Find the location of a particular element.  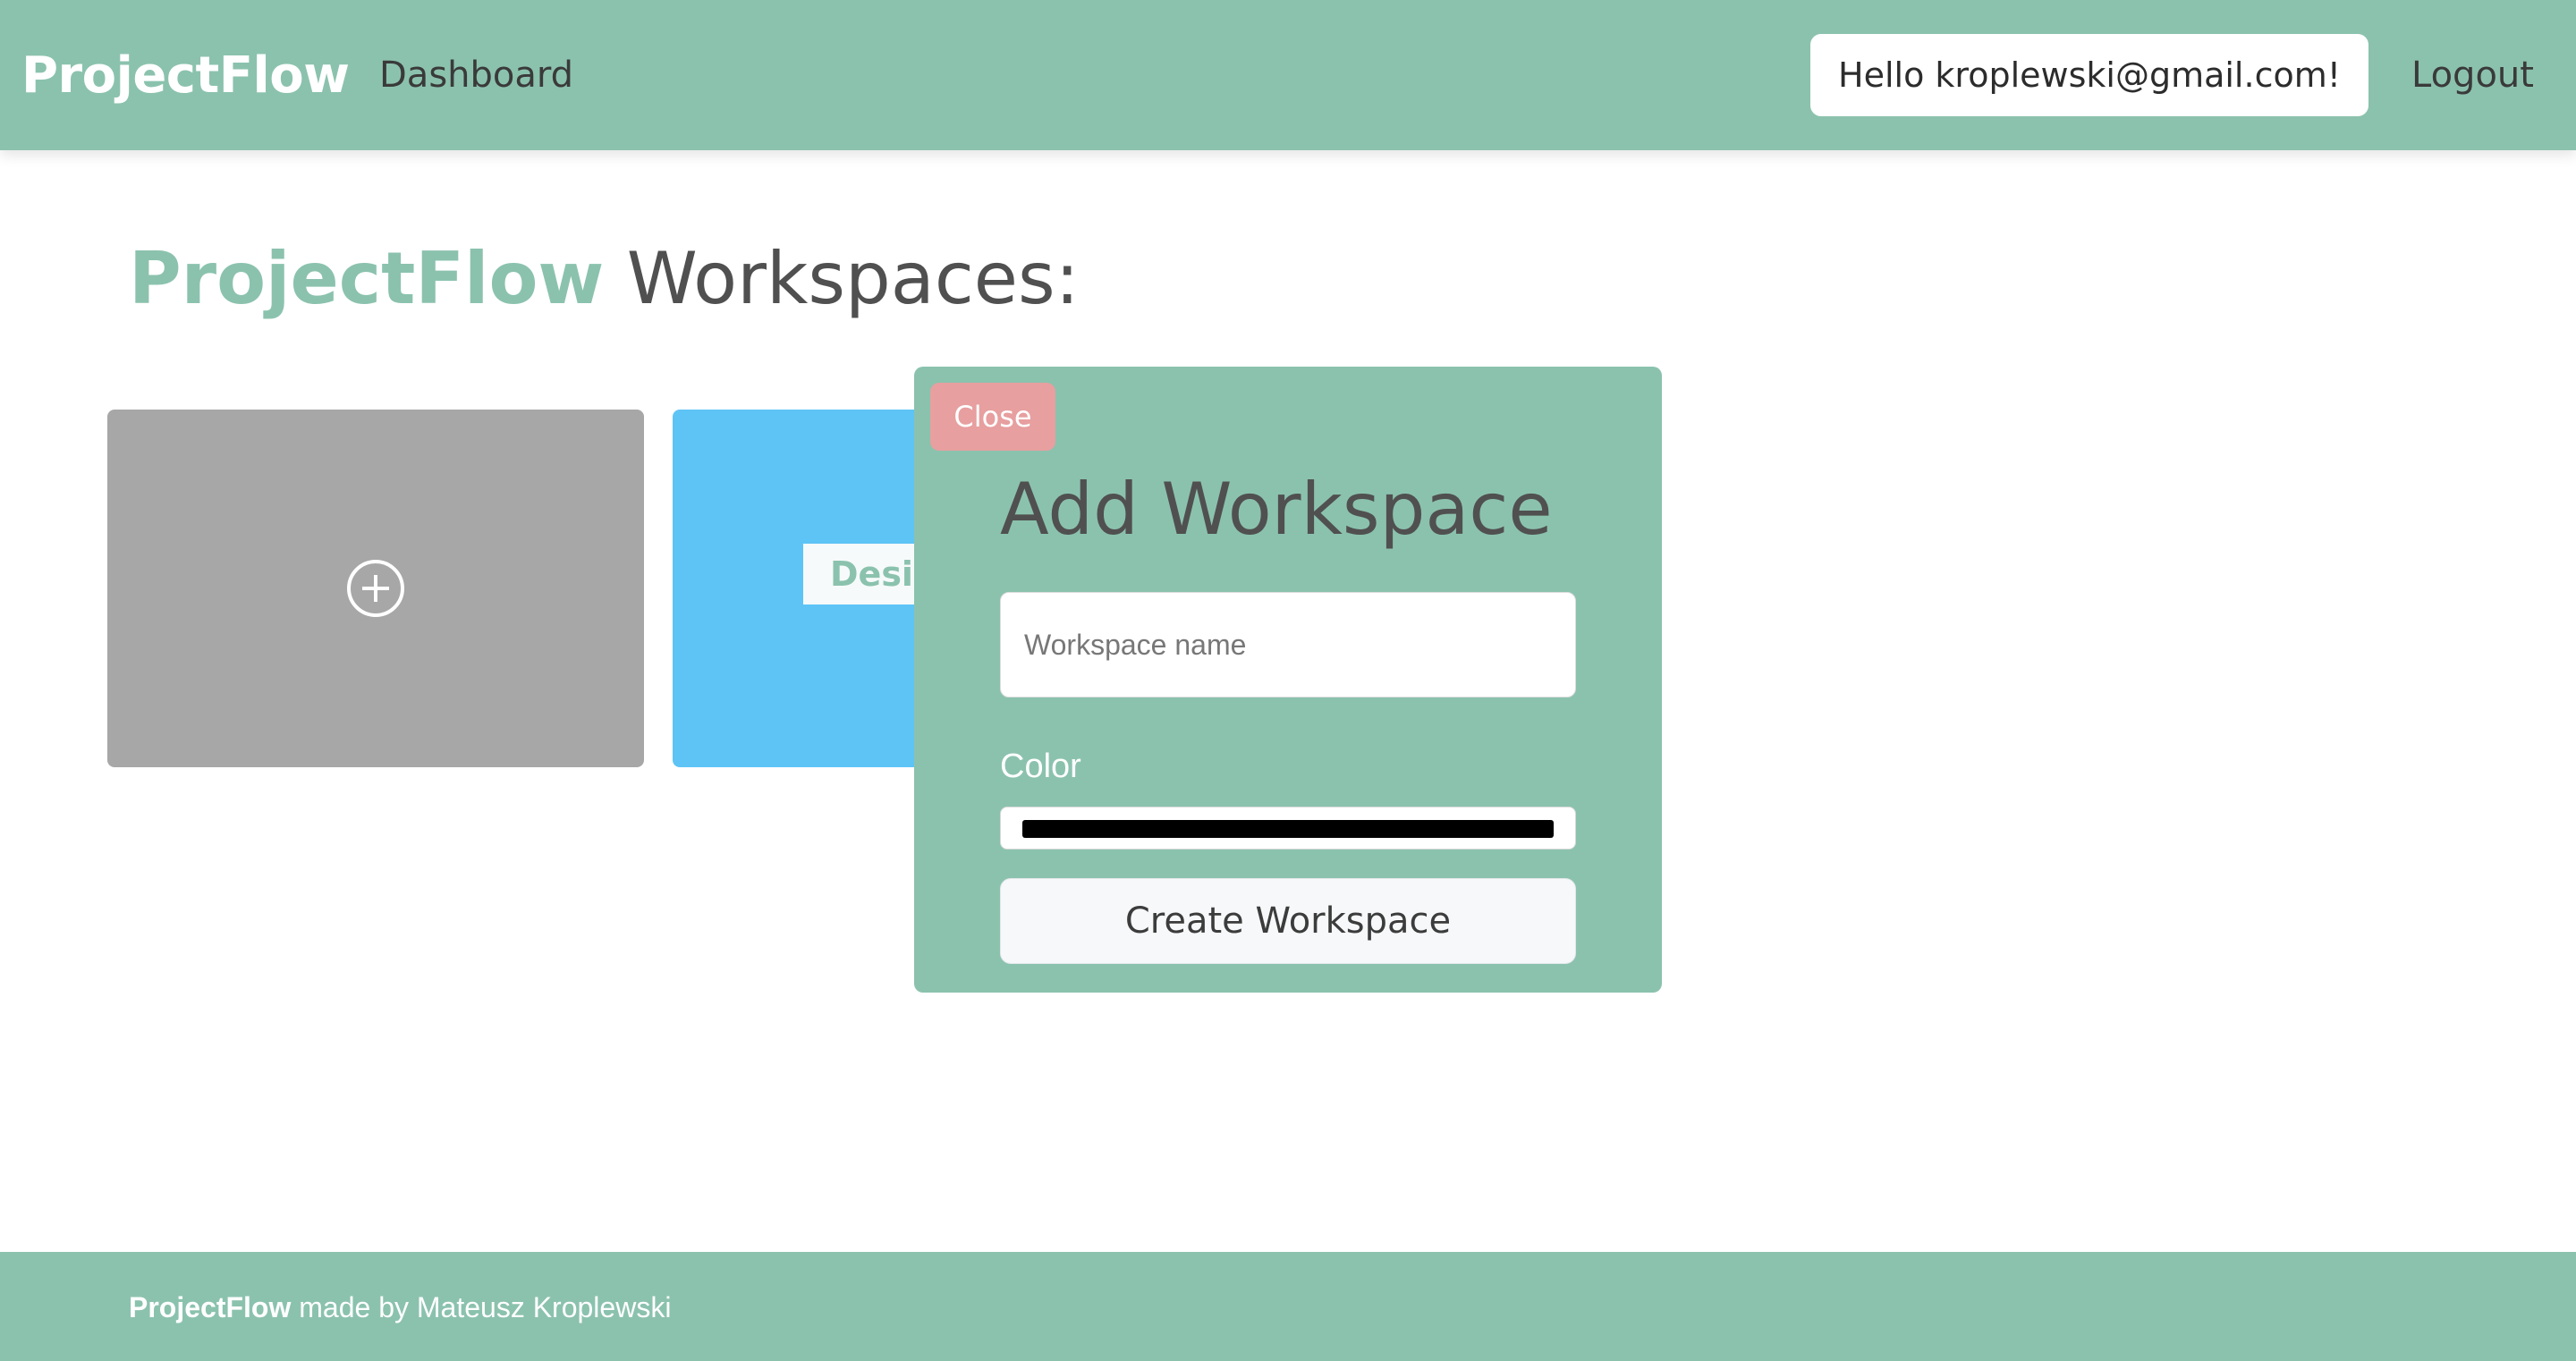

color-picker is located at coordinates (1288, 828).